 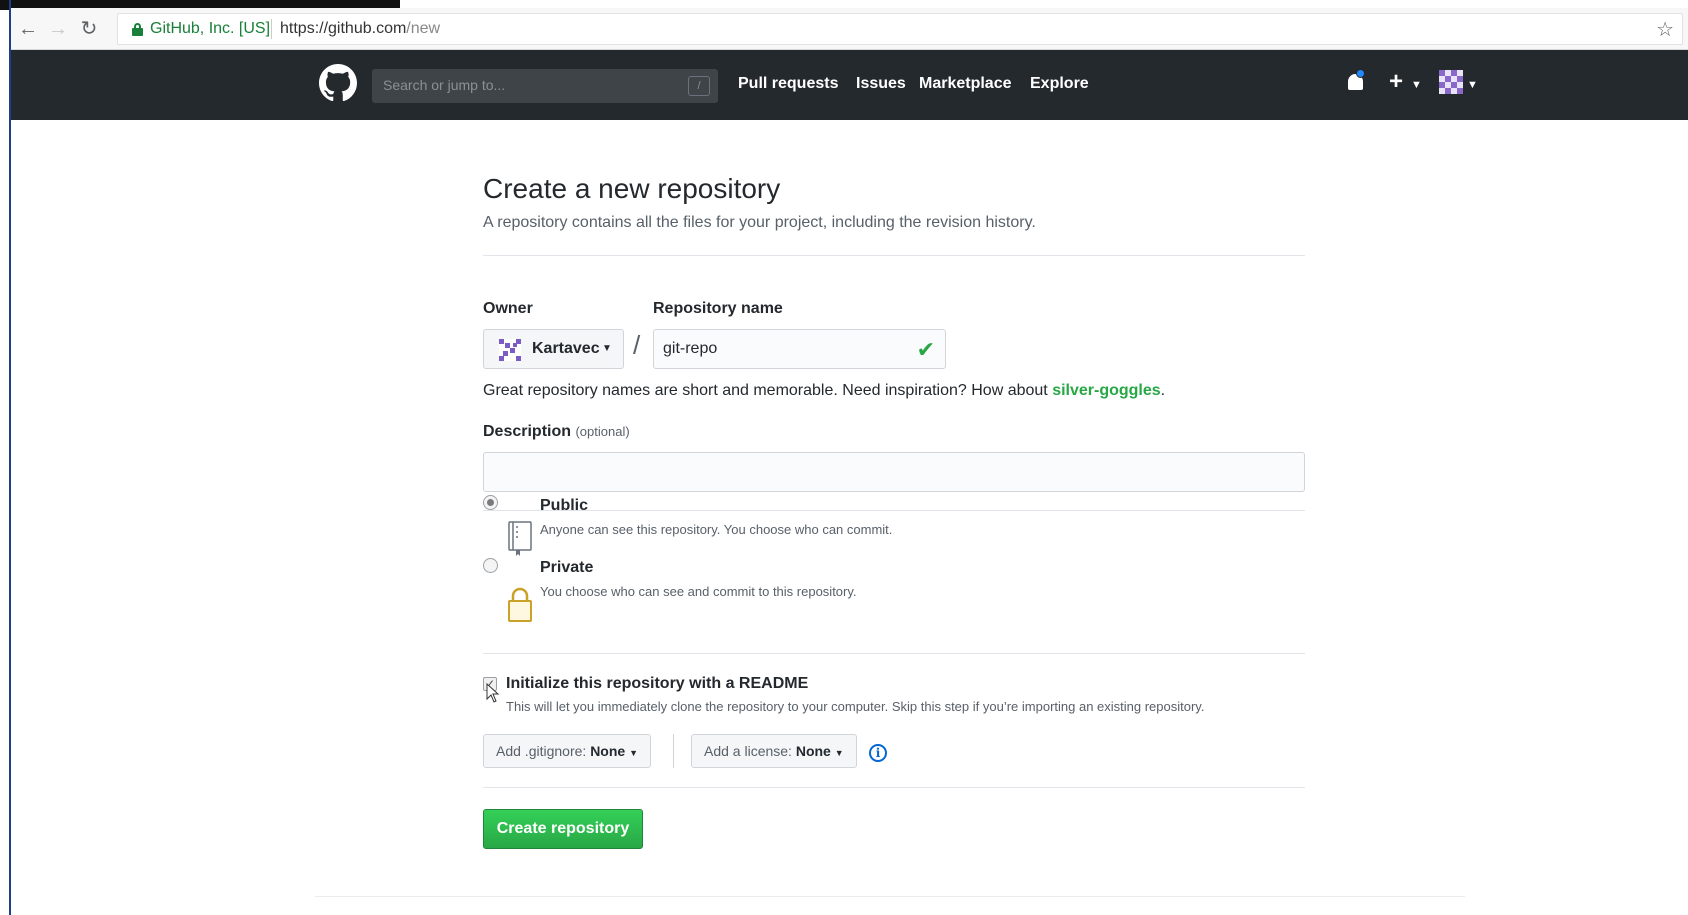 I want to click on license-value: None, so click(x=813, y=751).